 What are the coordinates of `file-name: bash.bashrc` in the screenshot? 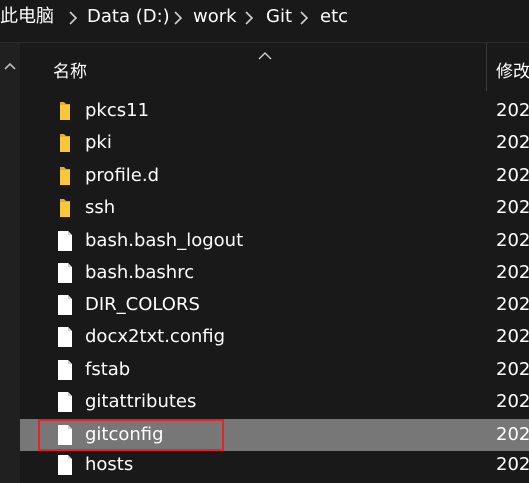 It's located at (139, 273).